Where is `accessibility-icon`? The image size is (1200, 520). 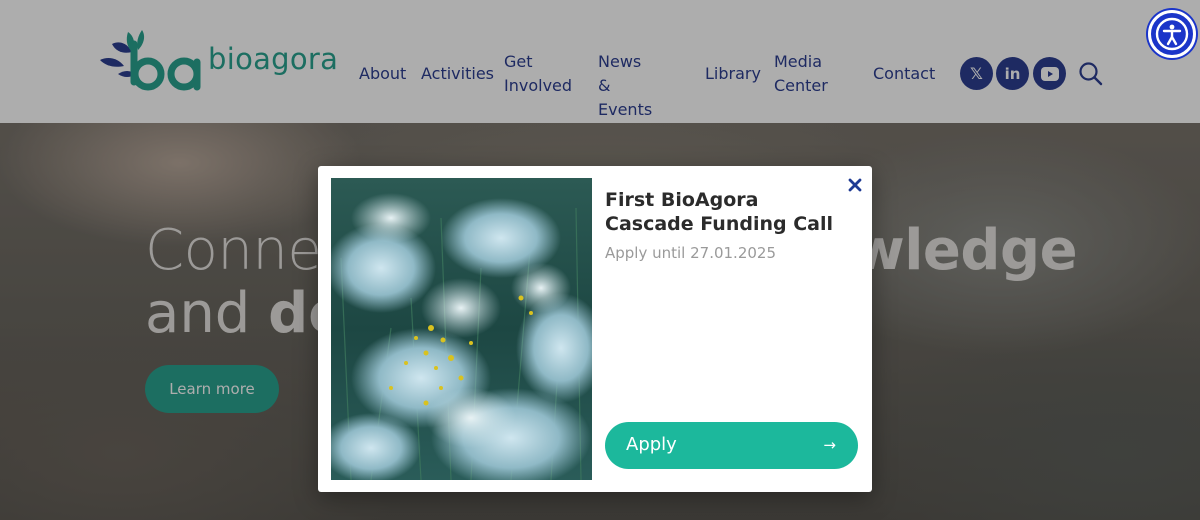 accessibility-icon is located at coordinates (1172, 34).